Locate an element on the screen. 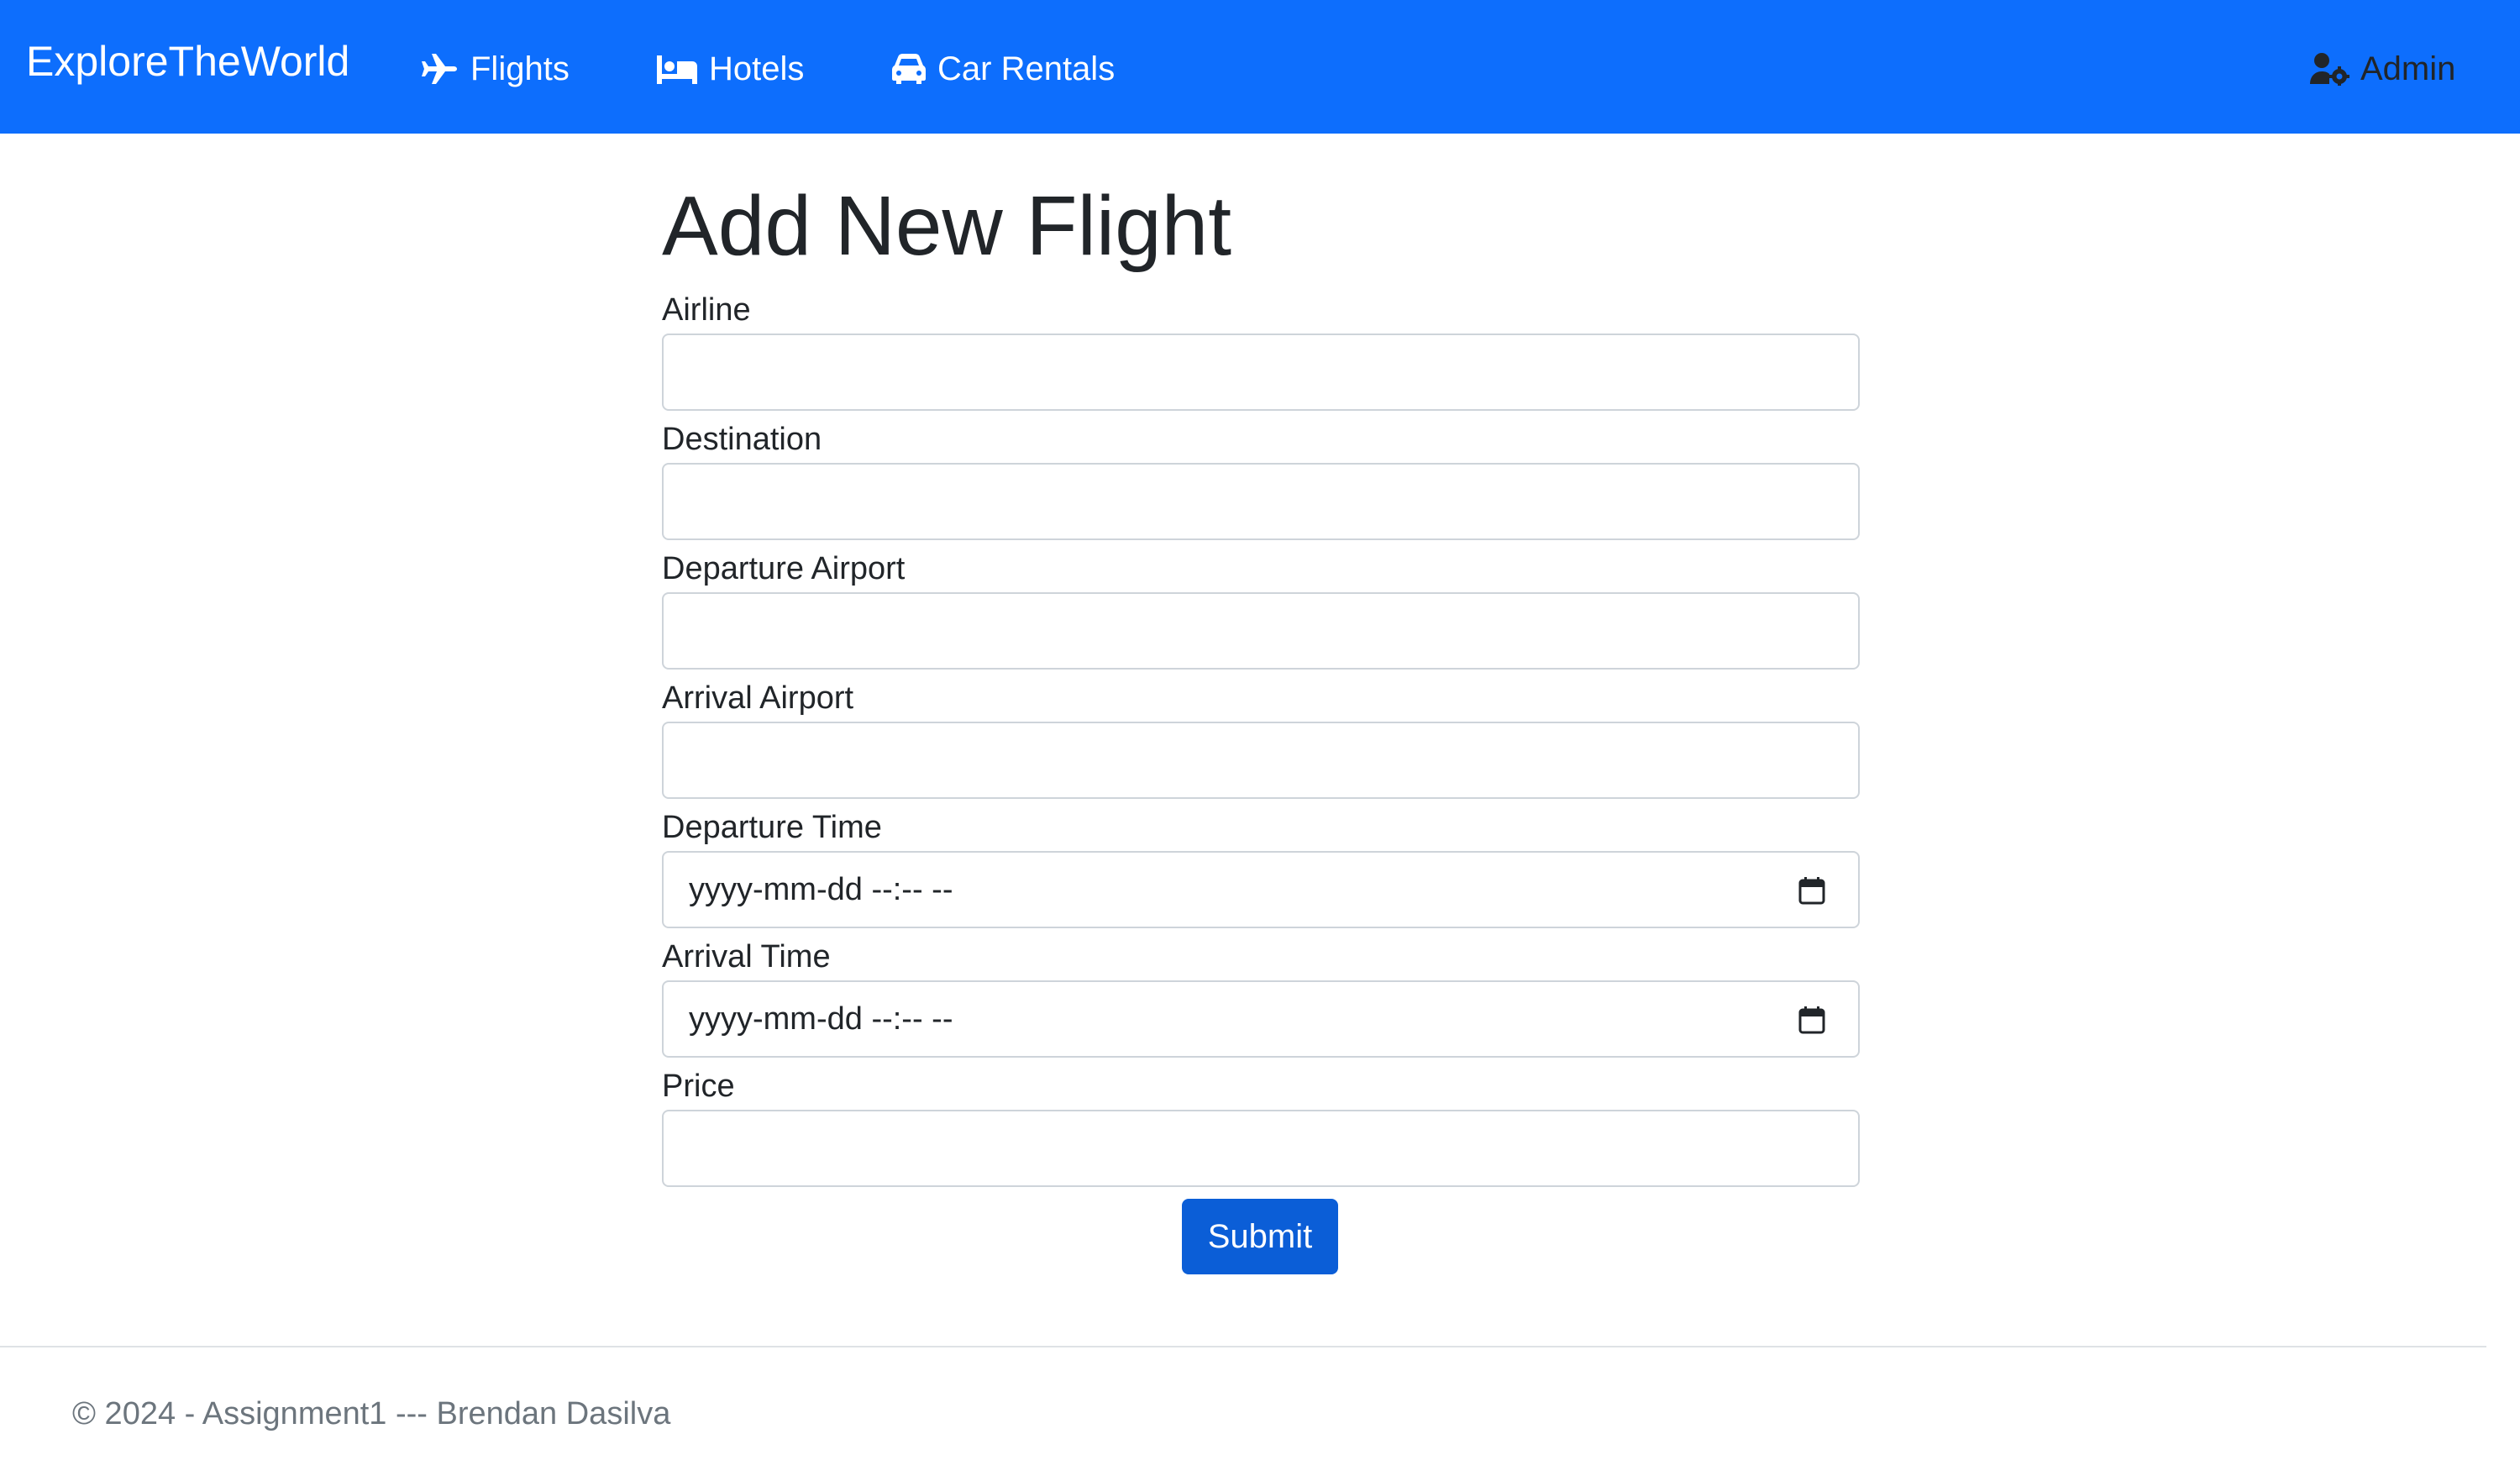  airline-label: Airline is located at coordinates (706, 310).